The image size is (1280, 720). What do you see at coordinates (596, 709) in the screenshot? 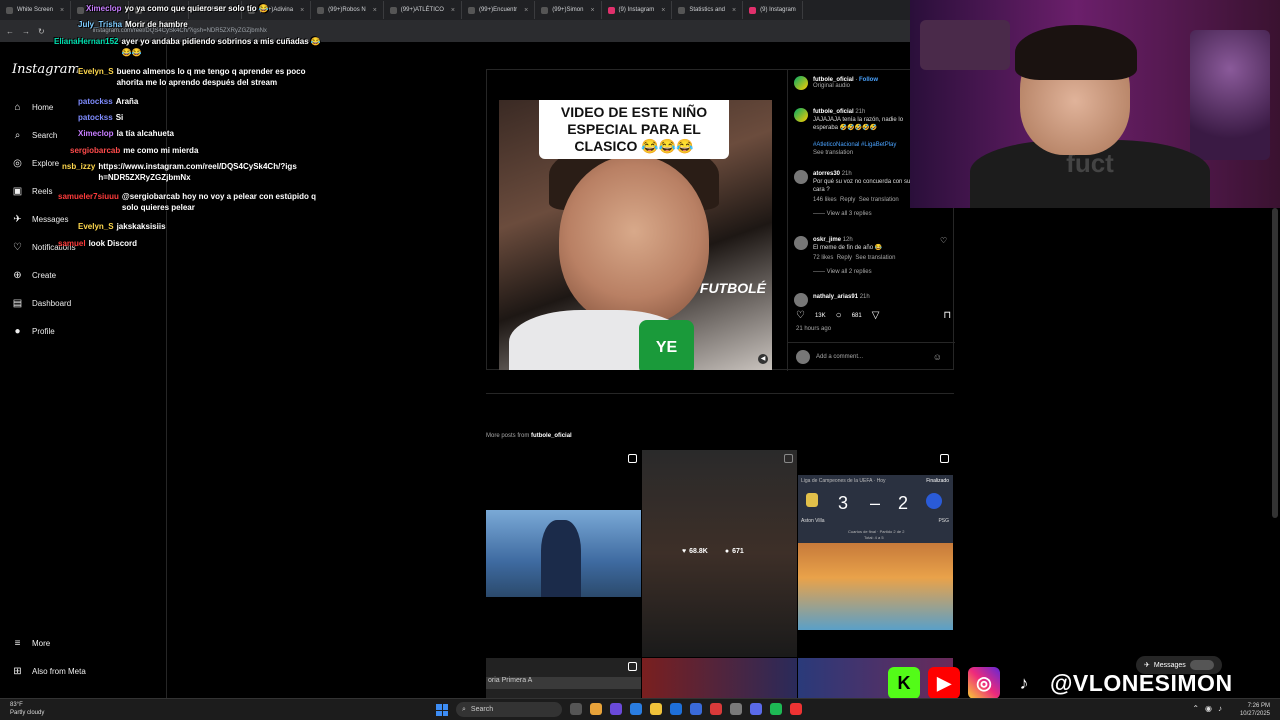
I see `chrome-icon` at bounding box center [596, 709].